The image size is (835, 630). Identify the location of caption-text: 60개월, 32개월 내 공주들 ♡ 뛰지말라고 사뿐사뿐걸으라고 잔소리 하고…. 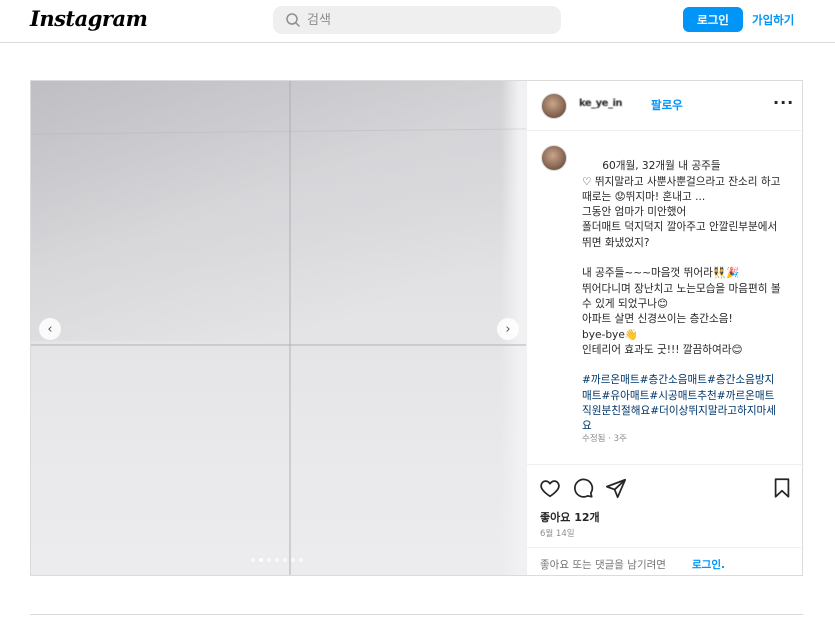
(681, 258).